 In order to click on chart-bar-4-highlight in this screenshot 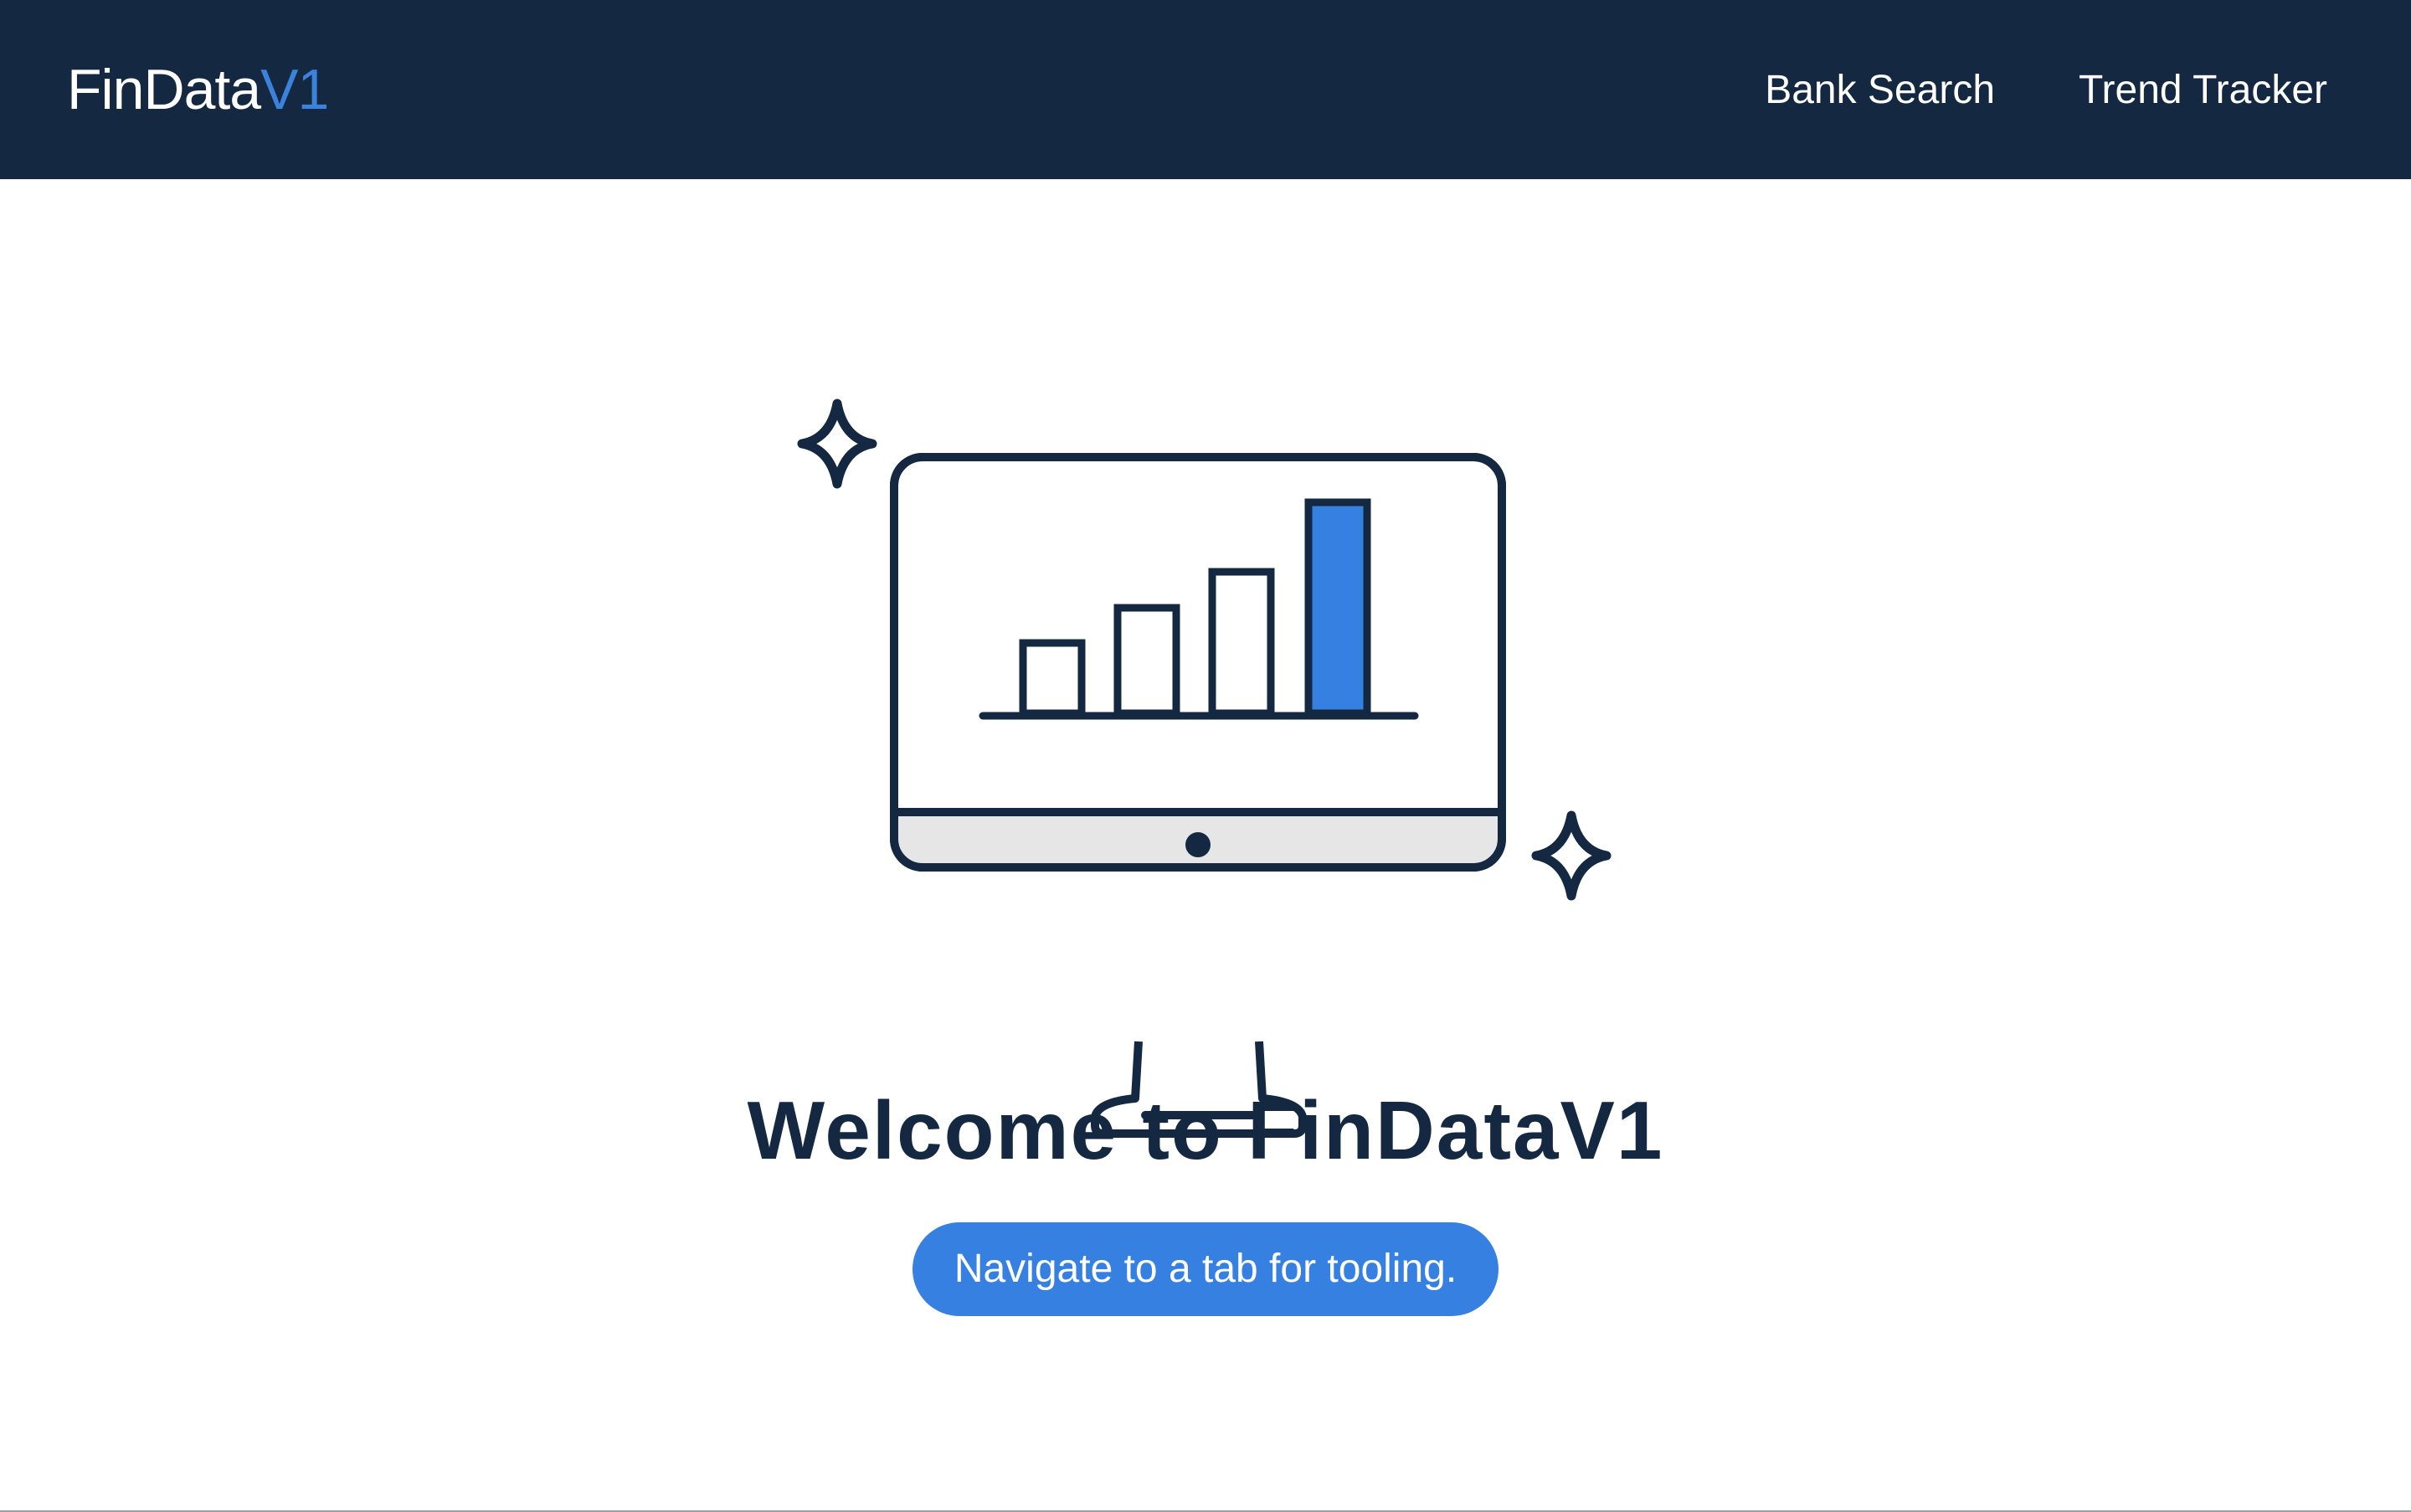, I will do `click(1337, 607)`.